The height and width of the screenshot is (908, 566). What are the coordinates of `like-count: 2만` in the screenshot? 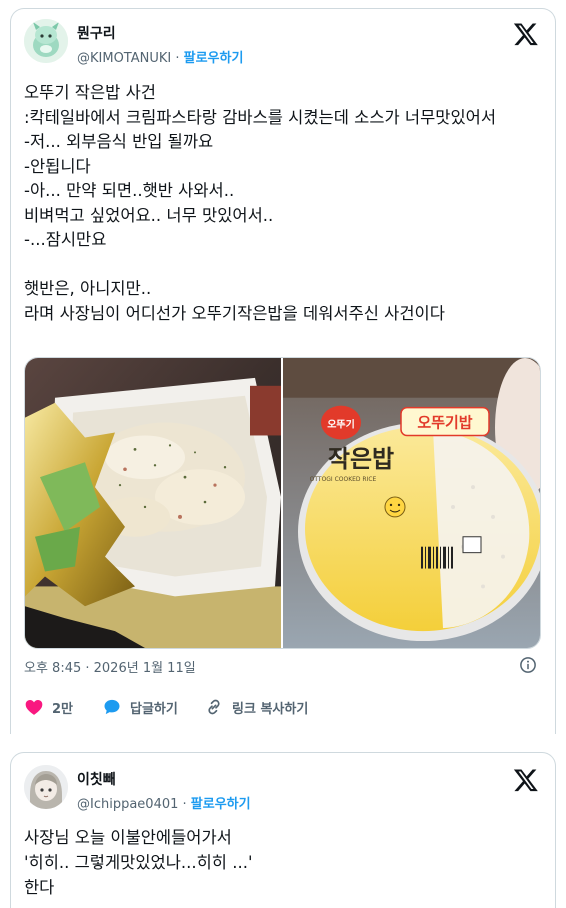 It's located at (63, 709).